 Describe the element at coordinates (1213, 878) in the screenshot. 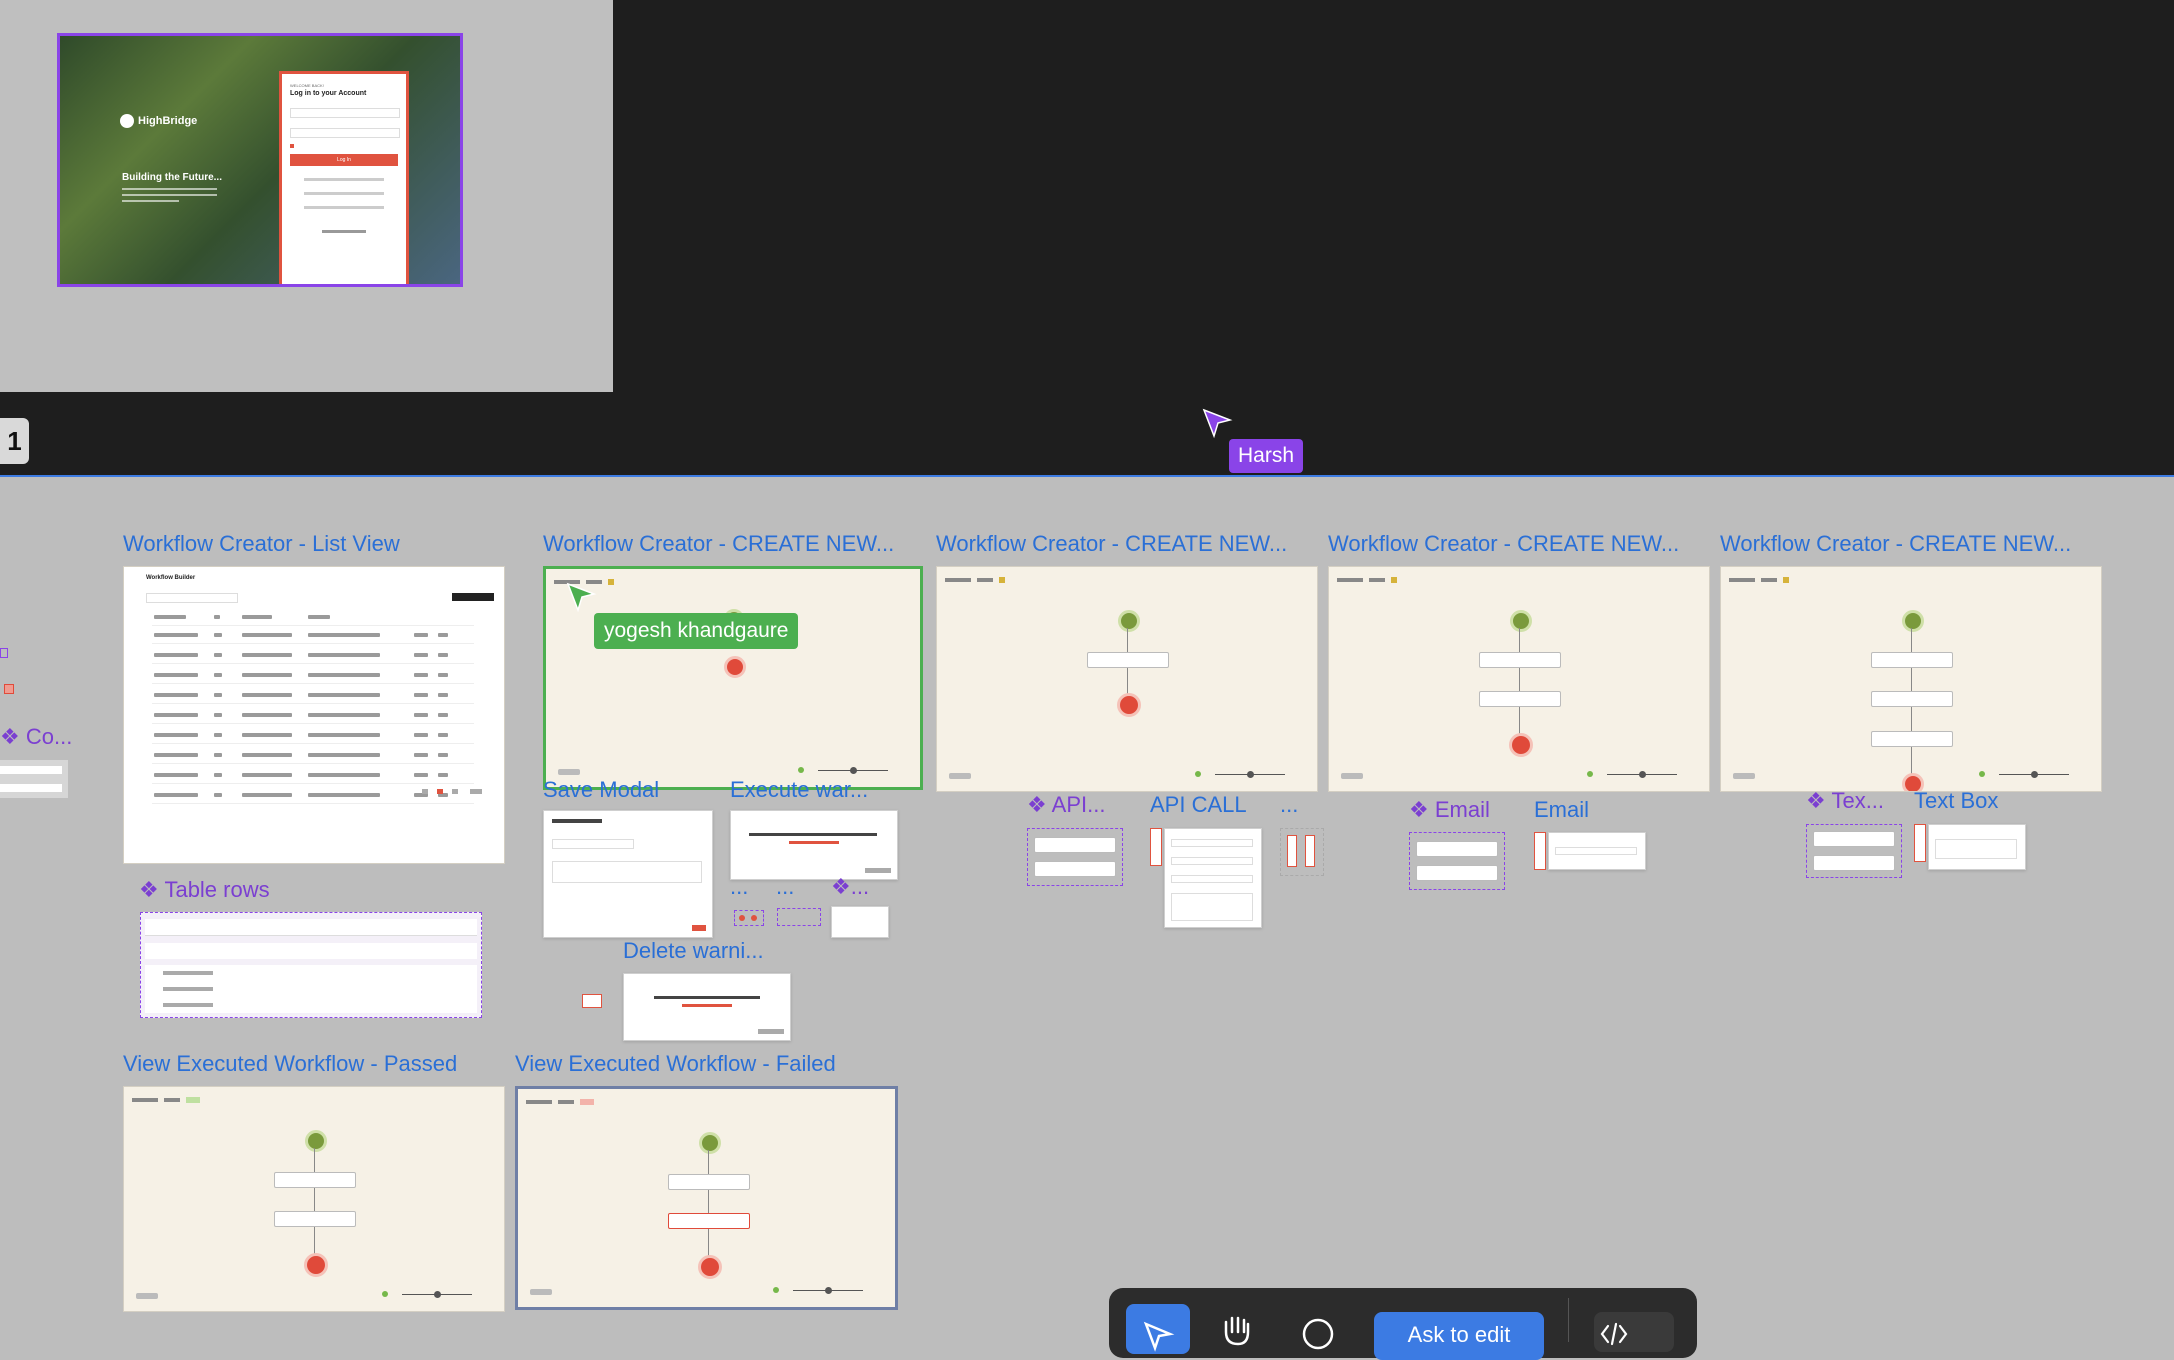

I see `api-call-panel-thumb` at that location.